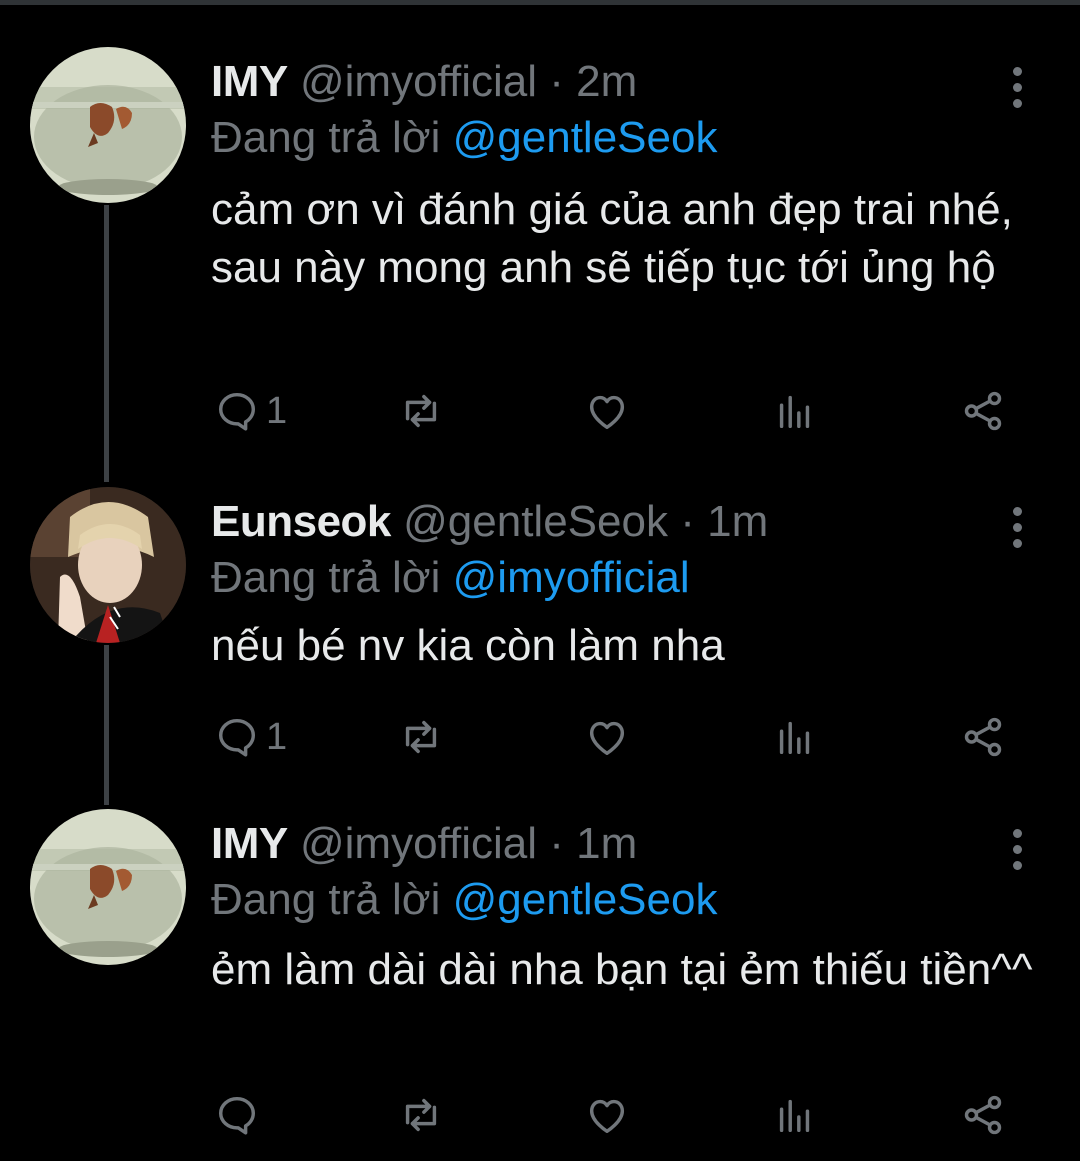 This screenshot has height=1161, width=1080. I want to click on display-name: Eunseok, so click(301, 521).